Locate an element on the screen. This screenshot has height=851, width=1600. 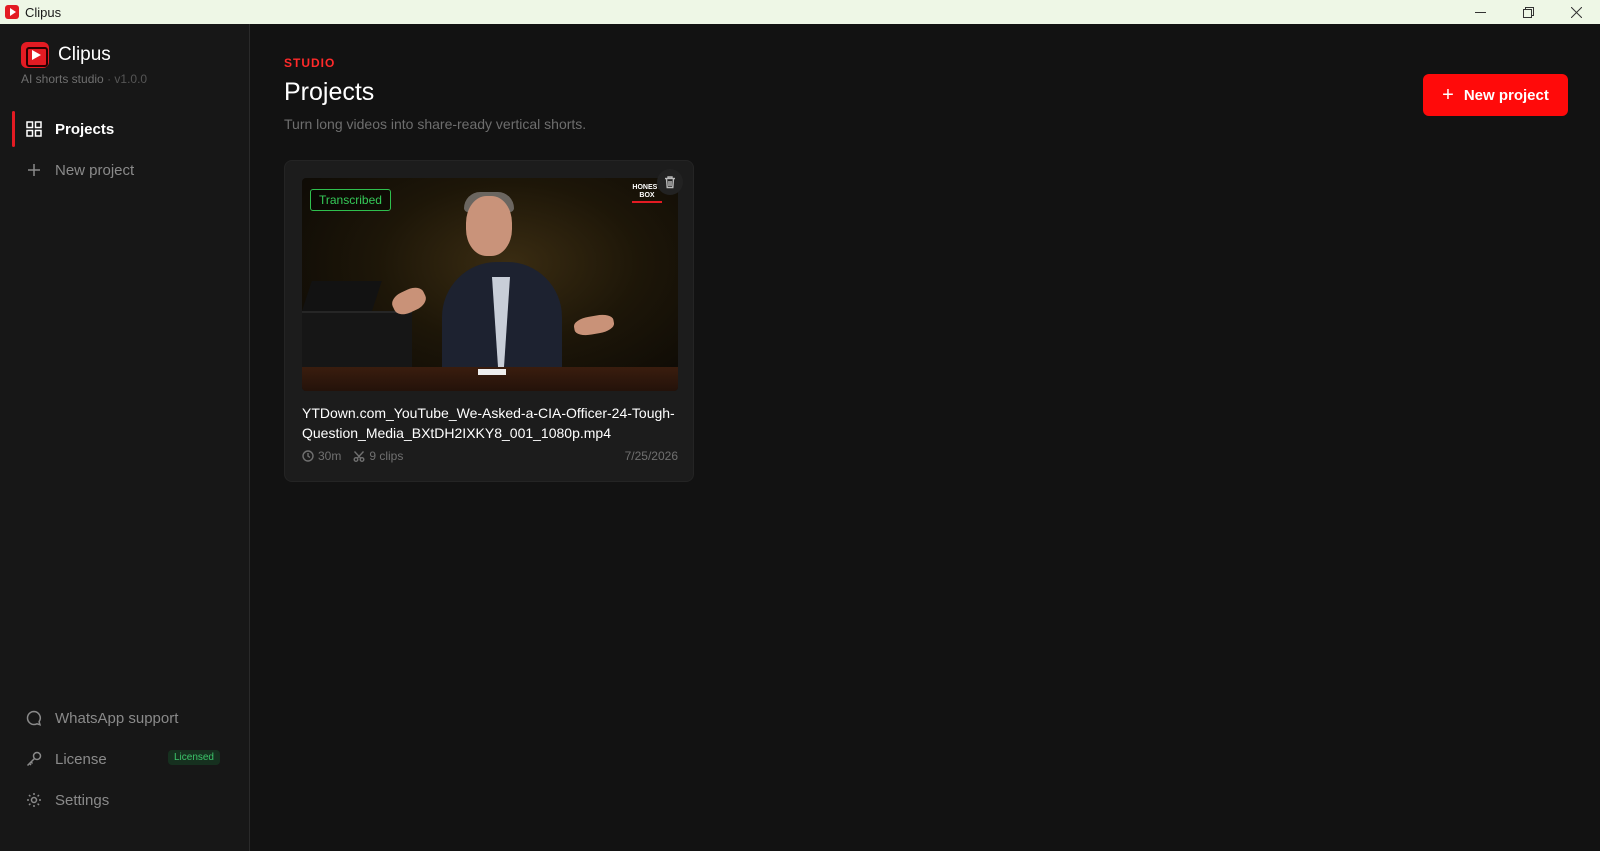
minimize-button is located at coordinates (1480, 12).